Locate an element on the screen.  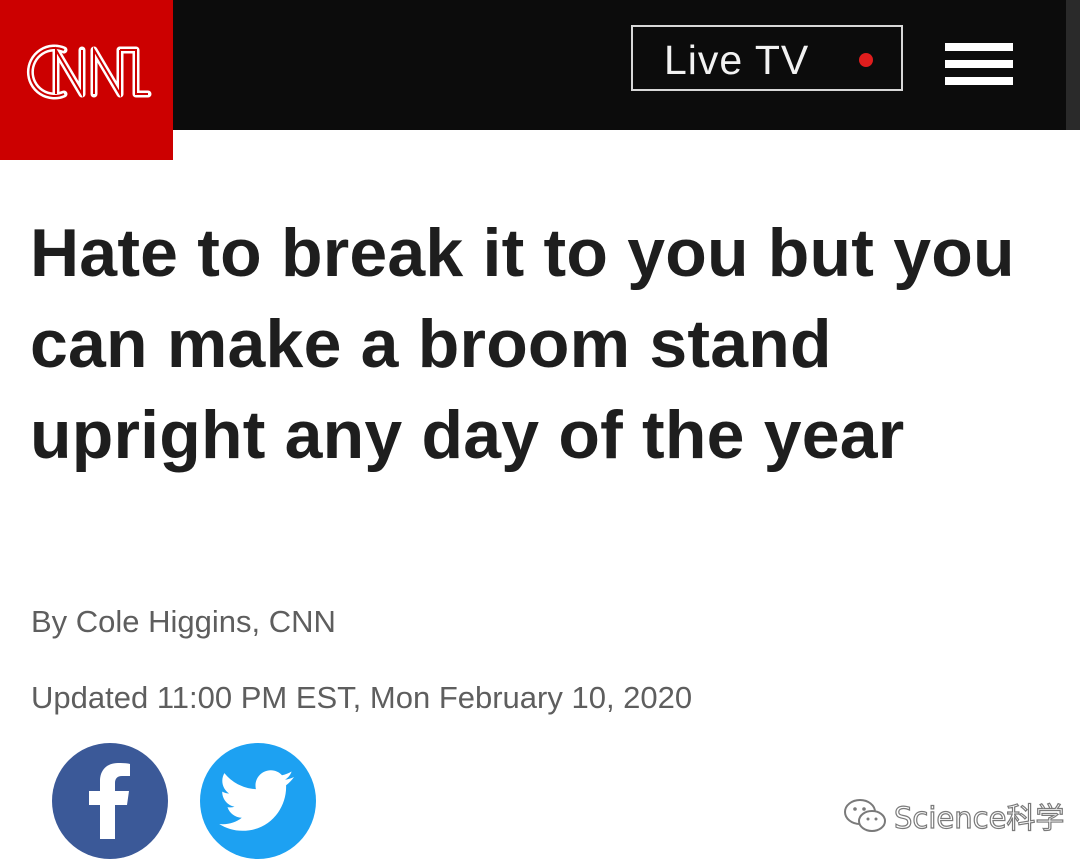
twitter-share-button is located at coordinates (258, 801).